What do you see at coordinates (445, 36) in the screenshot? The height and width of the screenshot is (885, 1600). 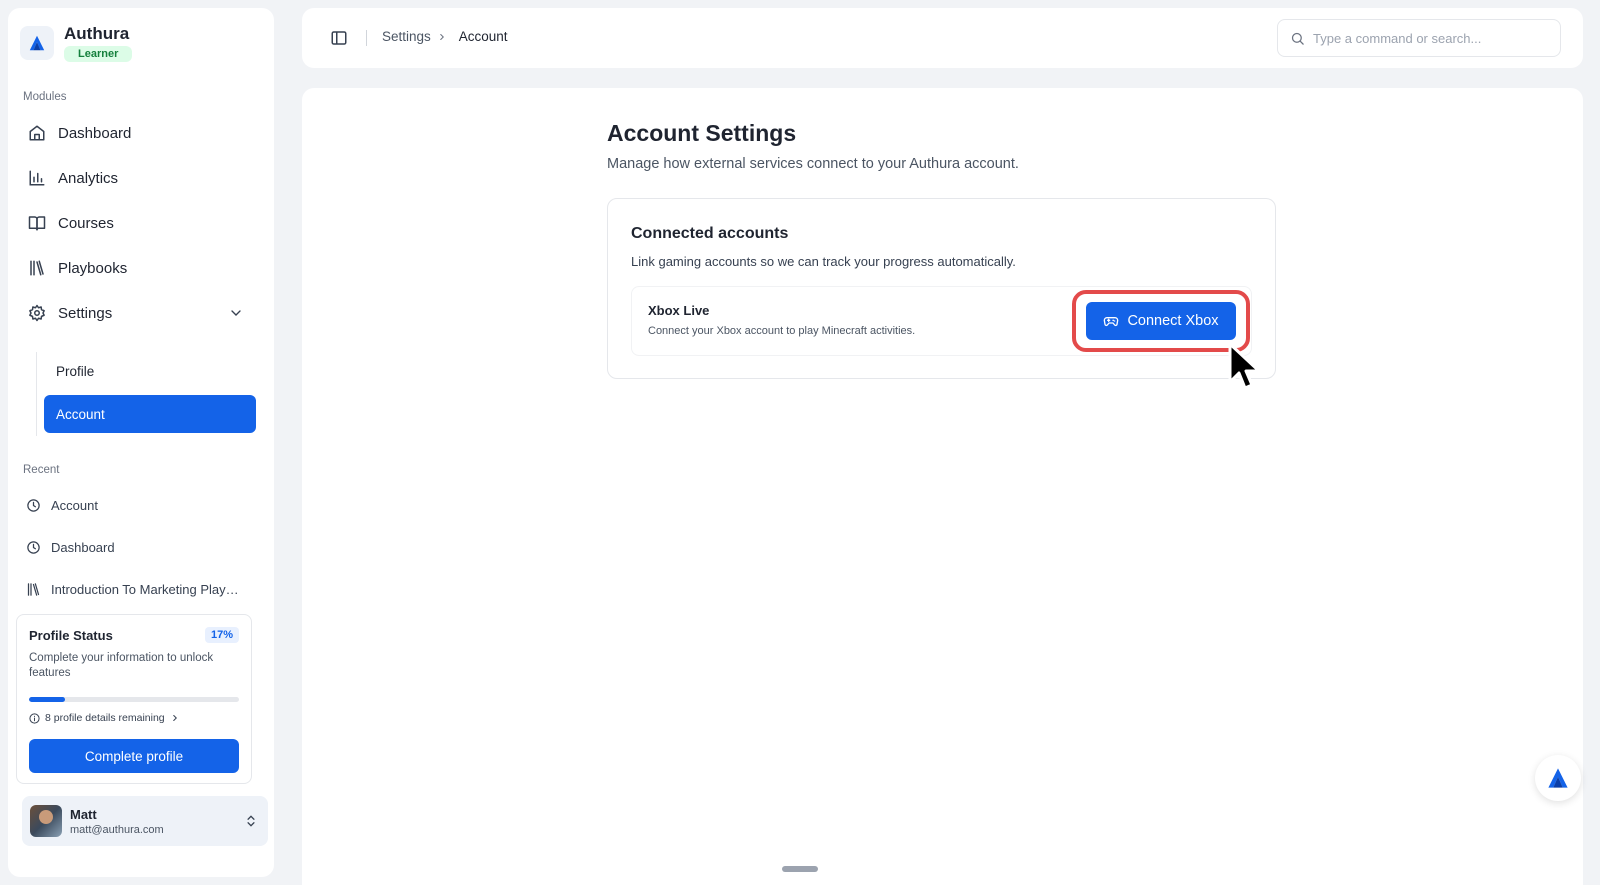 I see `breadcrumb: Settings Account` at bounding box center [445, 36].